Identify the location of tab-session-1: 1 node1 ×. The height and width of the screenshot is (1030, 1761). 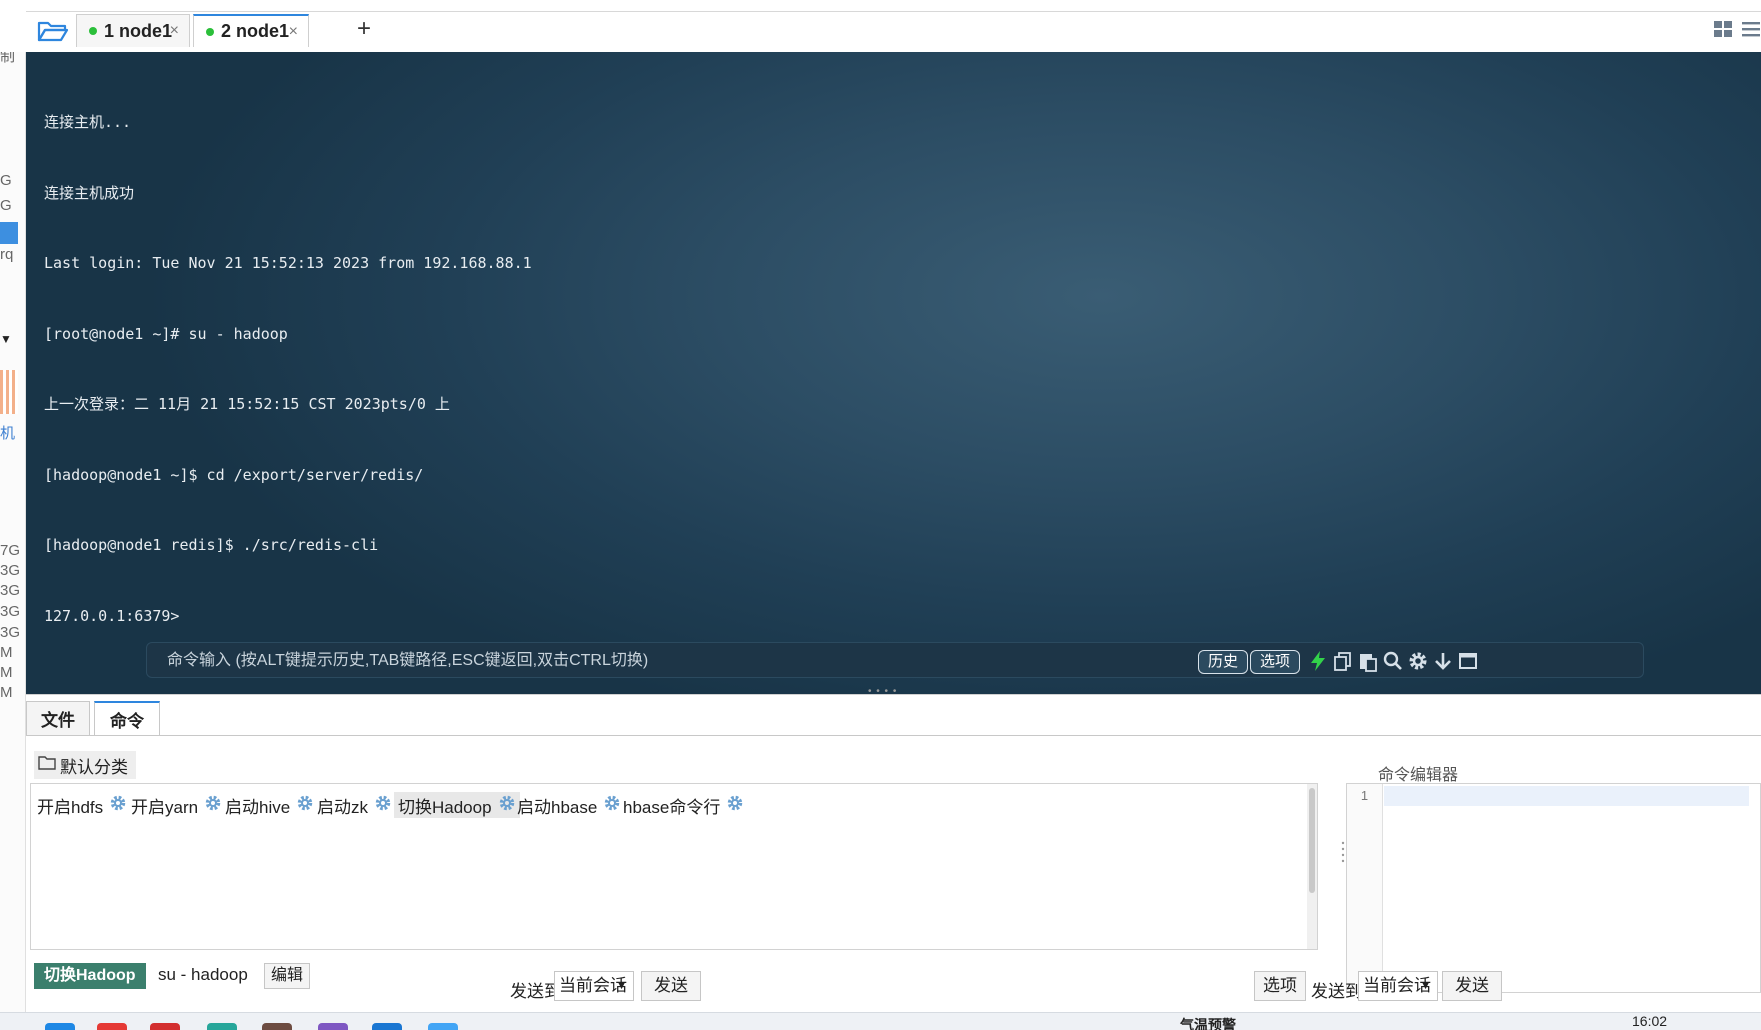
(133, 30).